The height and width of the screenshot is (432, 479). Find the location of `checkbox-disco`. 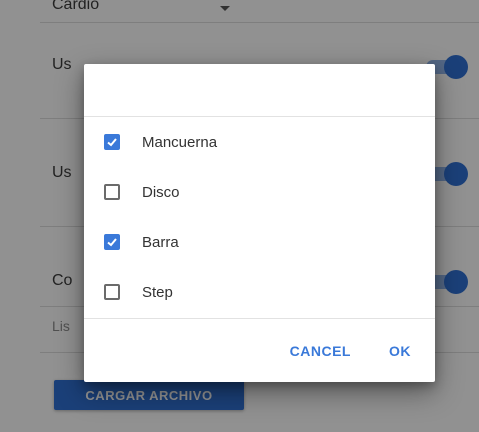

checkbox-disco is located at coordinates (112, 192).